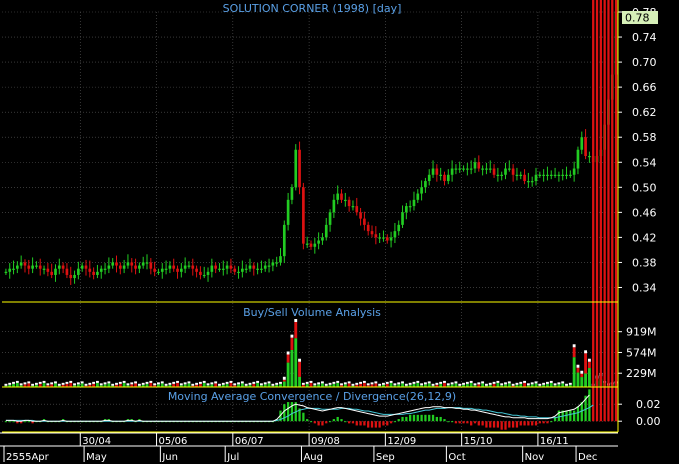  I want to click on current-price-badge: 0.78, so click(640, 18).